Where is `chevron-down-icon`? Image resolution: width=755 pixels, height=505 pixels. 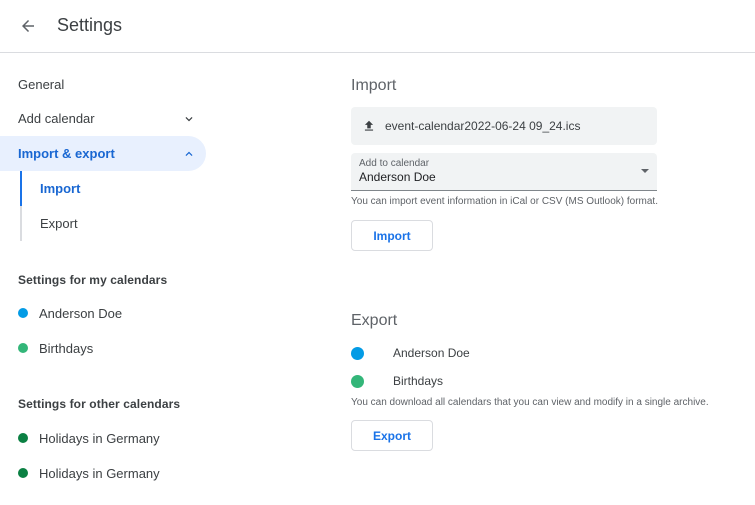
chevron-down-icon is located at coordinates (189, 119).